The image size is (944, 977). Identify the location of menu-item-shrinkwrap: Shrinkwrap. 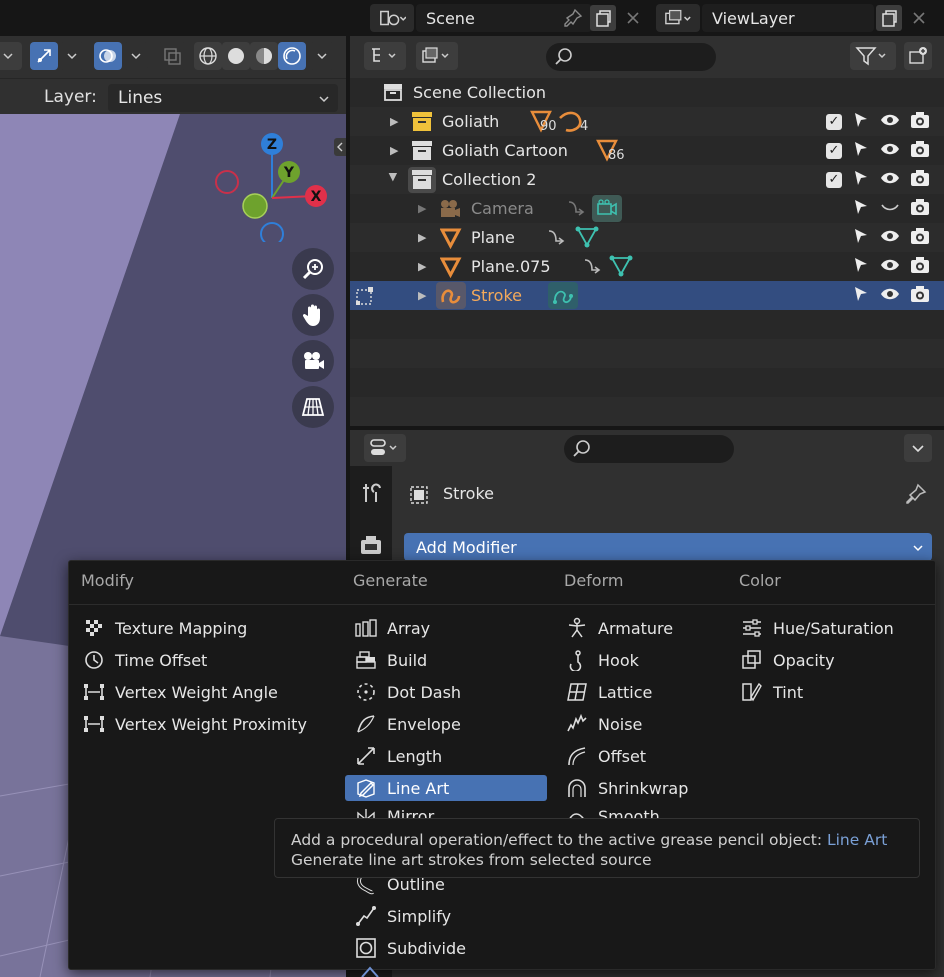
(641, 788).